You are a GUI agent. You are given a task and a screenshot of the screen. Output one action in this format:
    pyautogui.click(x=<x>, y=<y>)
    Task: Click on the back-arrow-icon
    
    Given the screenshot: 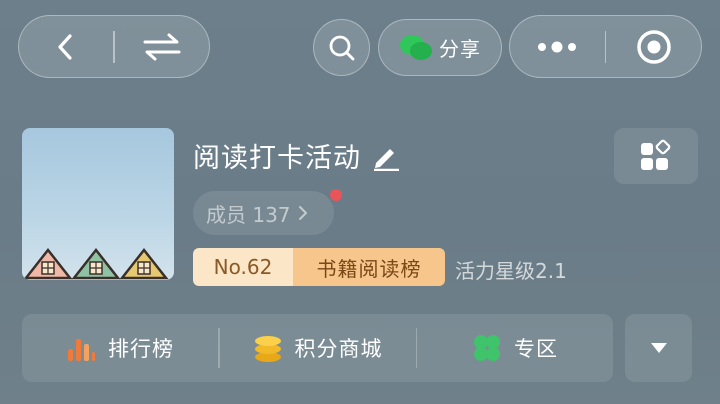 What is the action you would take?
    pyautogui.click(x=65, y=46)
    